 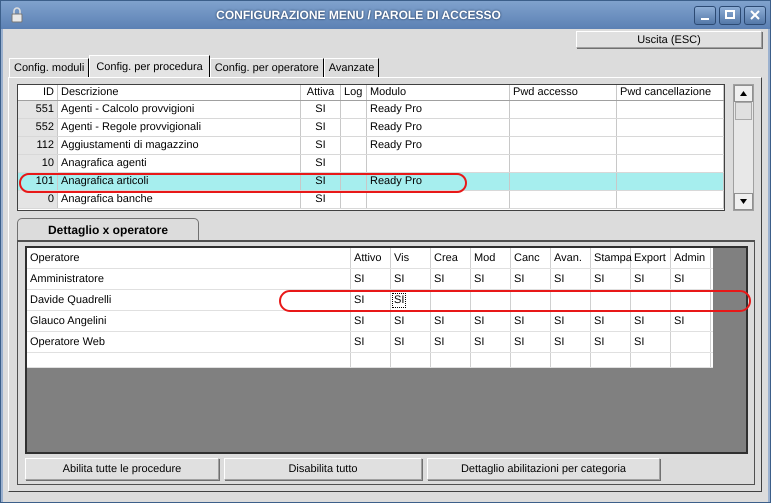 I want to click on id-cell: 551, so click(x=38, y=109).